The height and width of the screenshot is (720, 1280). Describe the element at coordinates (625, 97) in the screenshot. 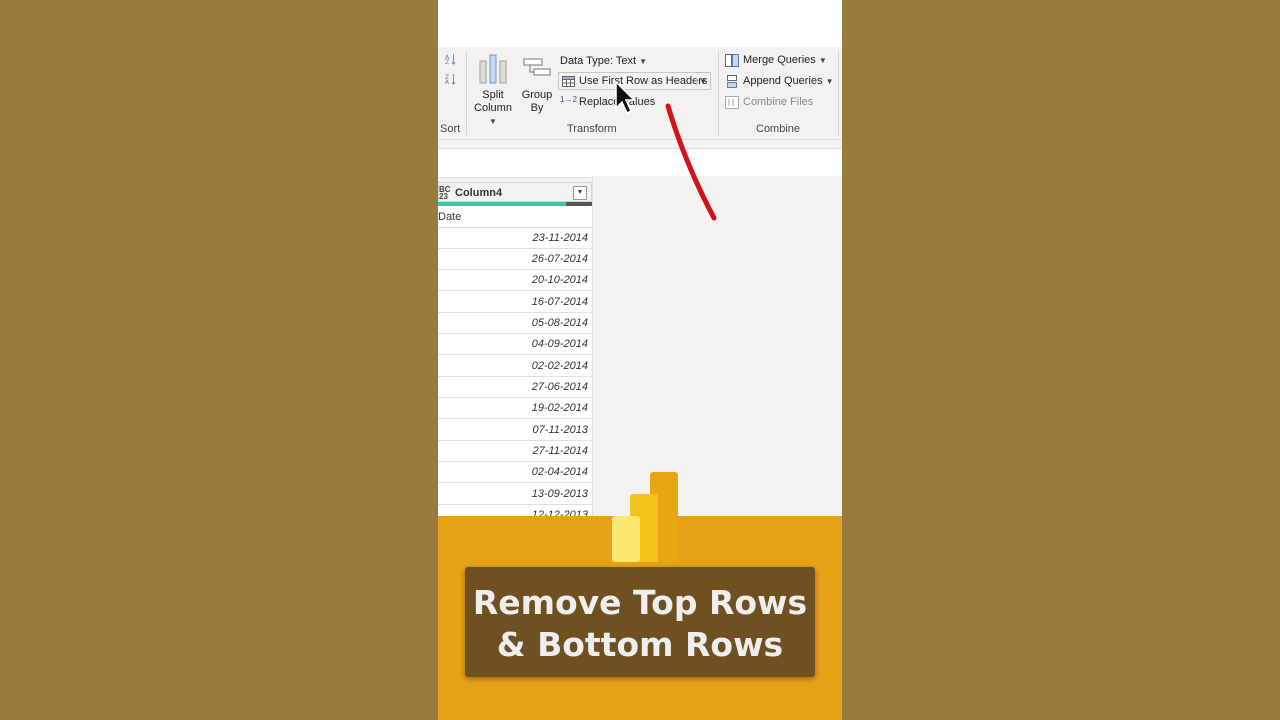

I see `mouse-cursor-icon` at that location.